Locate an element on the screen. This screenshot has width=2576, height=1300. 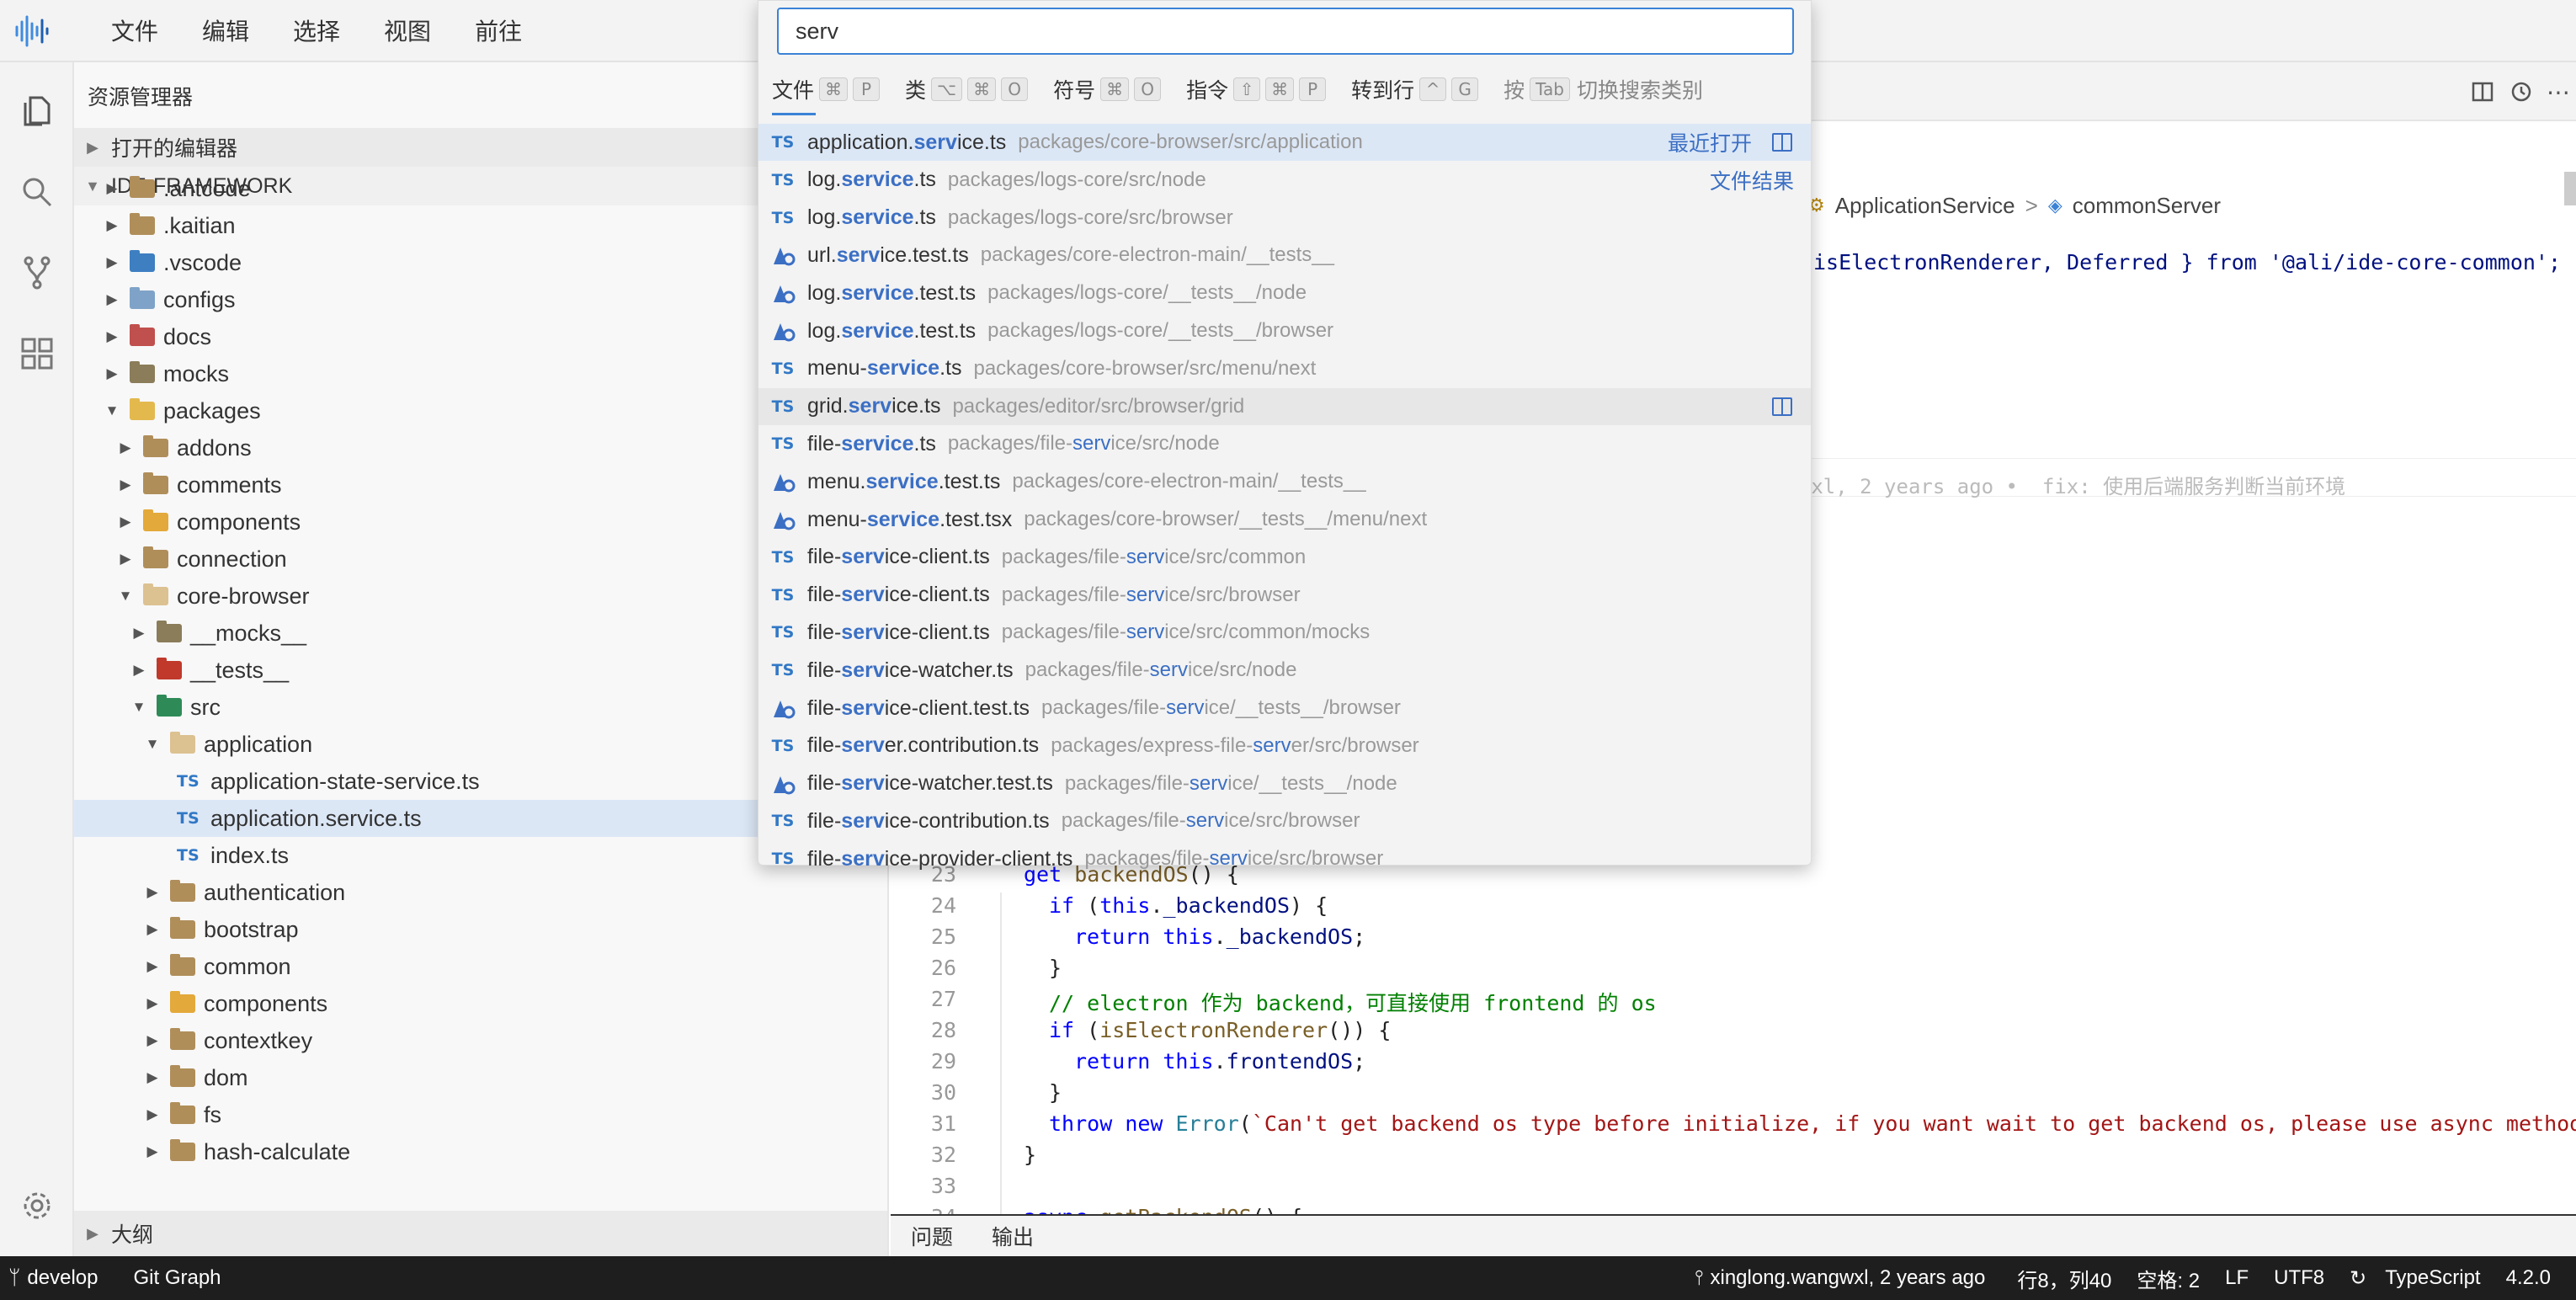
extensions-icon is located at coordinates (37, 353).